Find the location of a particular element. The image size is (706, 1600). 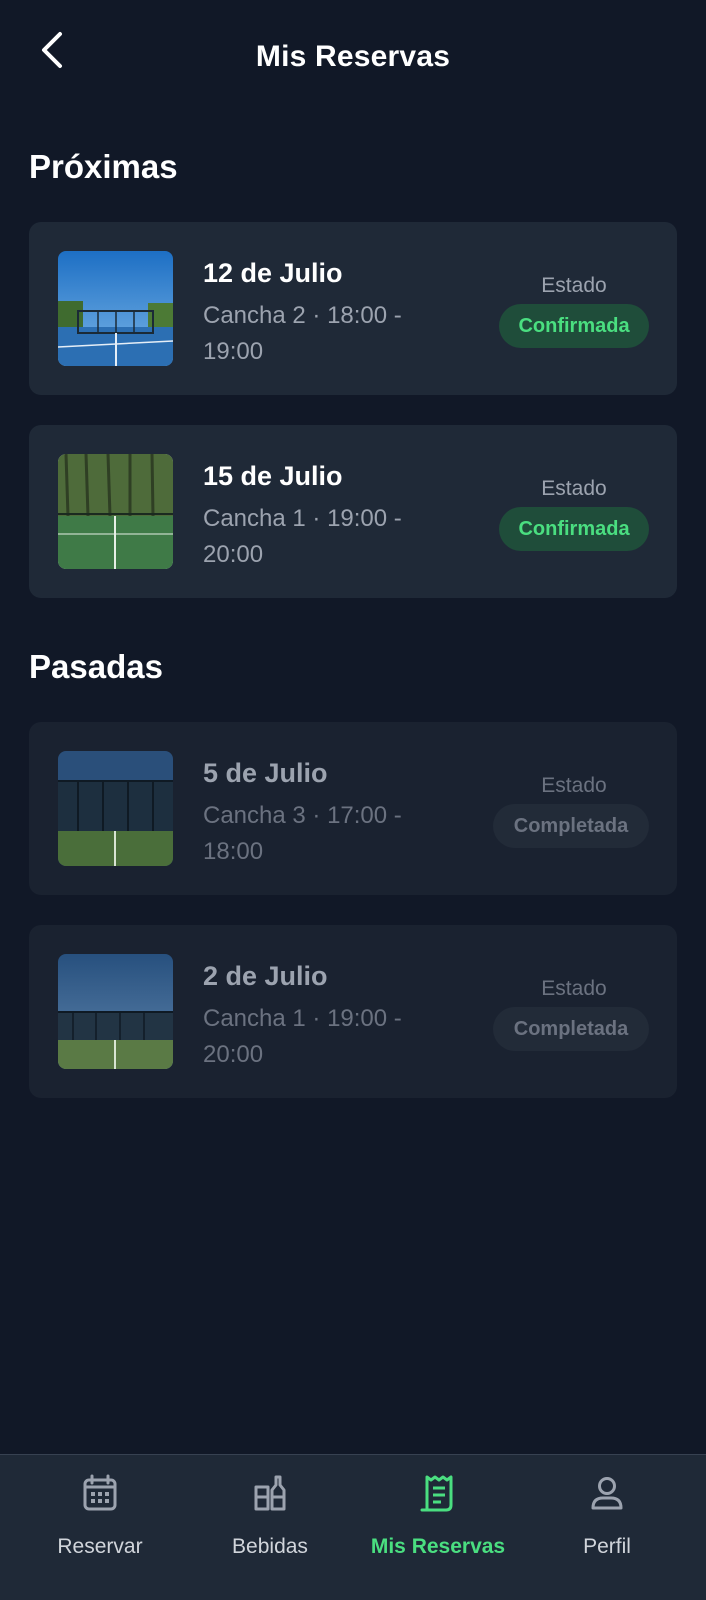

top-bar: Mis Reservas is located at coordinates (353, 58).